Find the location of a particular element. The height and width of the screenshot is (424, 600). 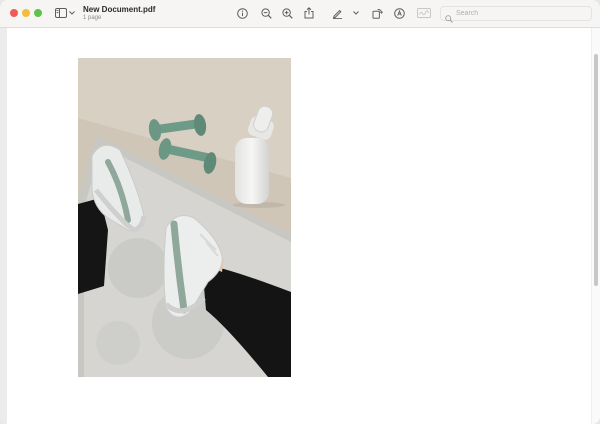

search-input is located at coordinates (521, 13).